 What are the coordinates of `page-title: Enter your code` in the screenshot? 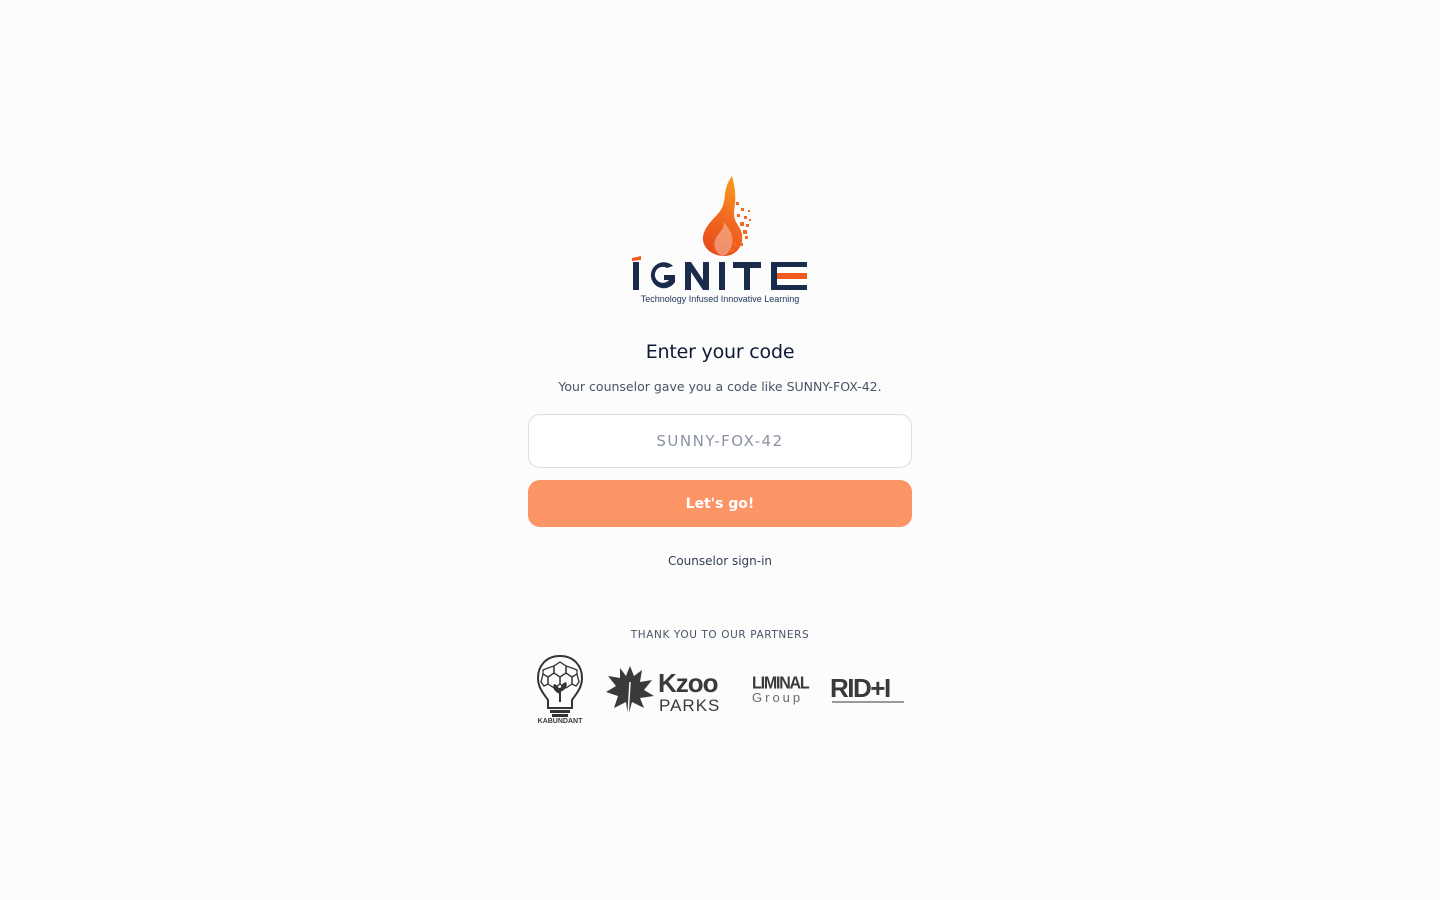 It's located at (720, 352).